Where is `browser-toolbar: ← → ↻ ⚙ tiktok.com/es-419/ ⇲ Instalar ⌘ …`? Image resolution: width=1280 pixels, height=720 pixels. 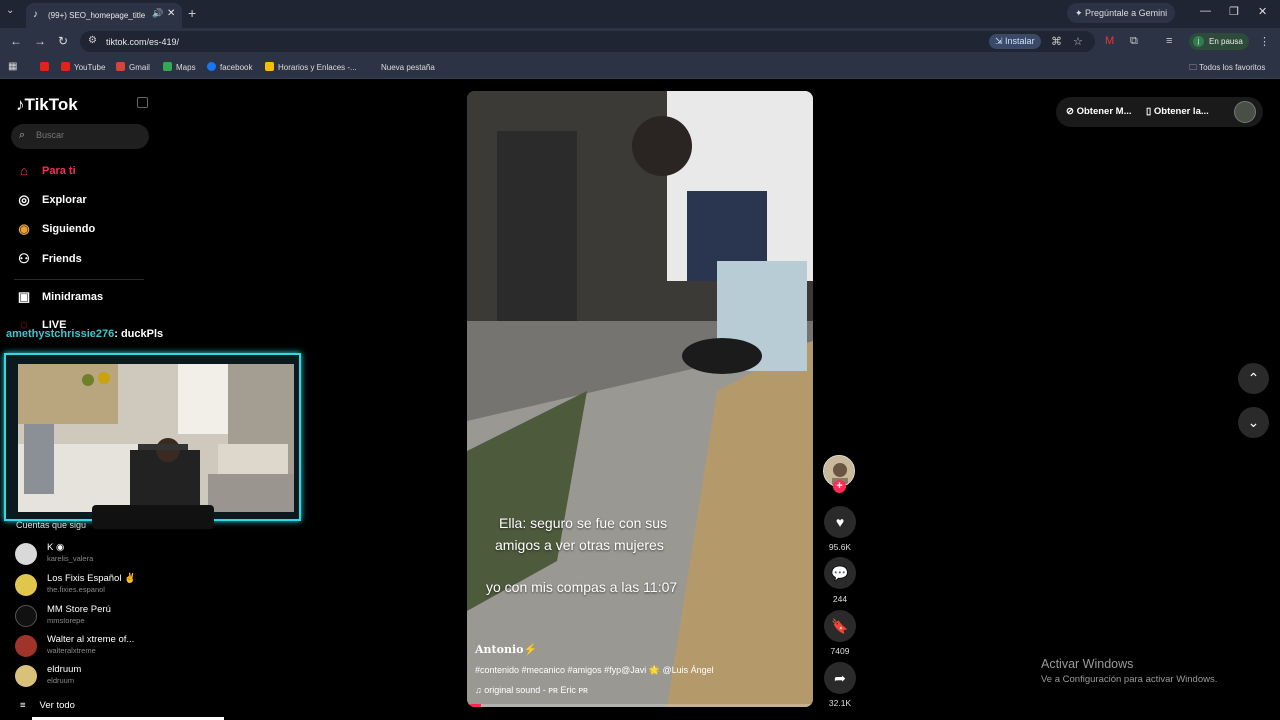 browser-toolbar: ← → ↻ ⚙ tiktok.com/es-419/ ⇲ Instalar ⌘ … is located at coordinates (640, 41).